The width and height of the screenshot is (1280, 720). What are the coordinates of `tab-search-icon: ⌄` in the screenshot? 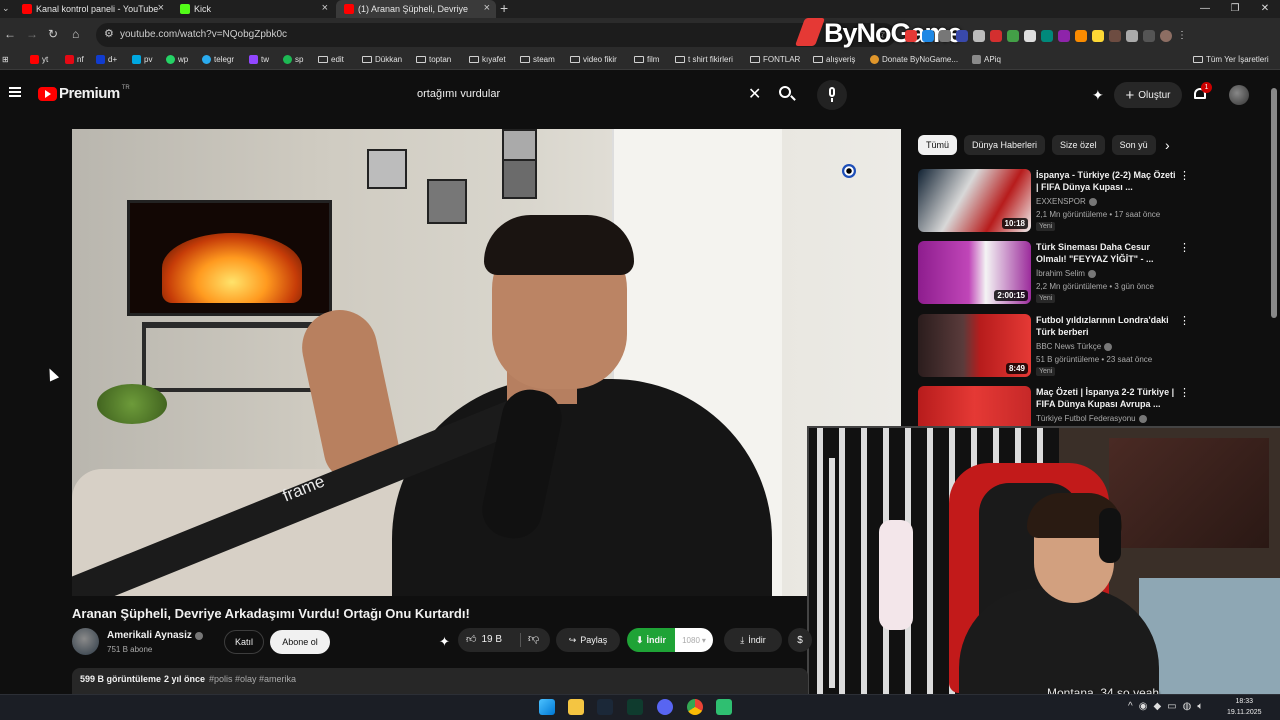 It's located at (6, 8).